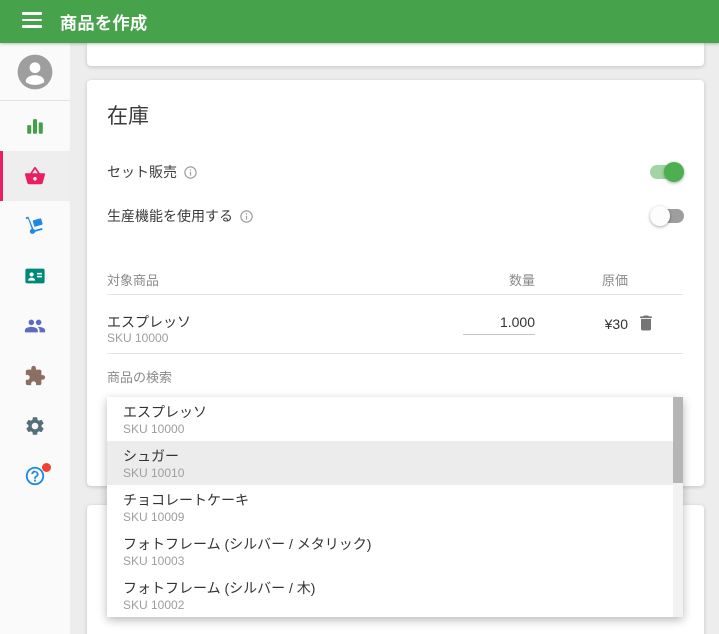 This screenshot has width=719, height=634. Describe the element at coordinates (499, 324) in the screenshot. I see `quantity-input` at that location.